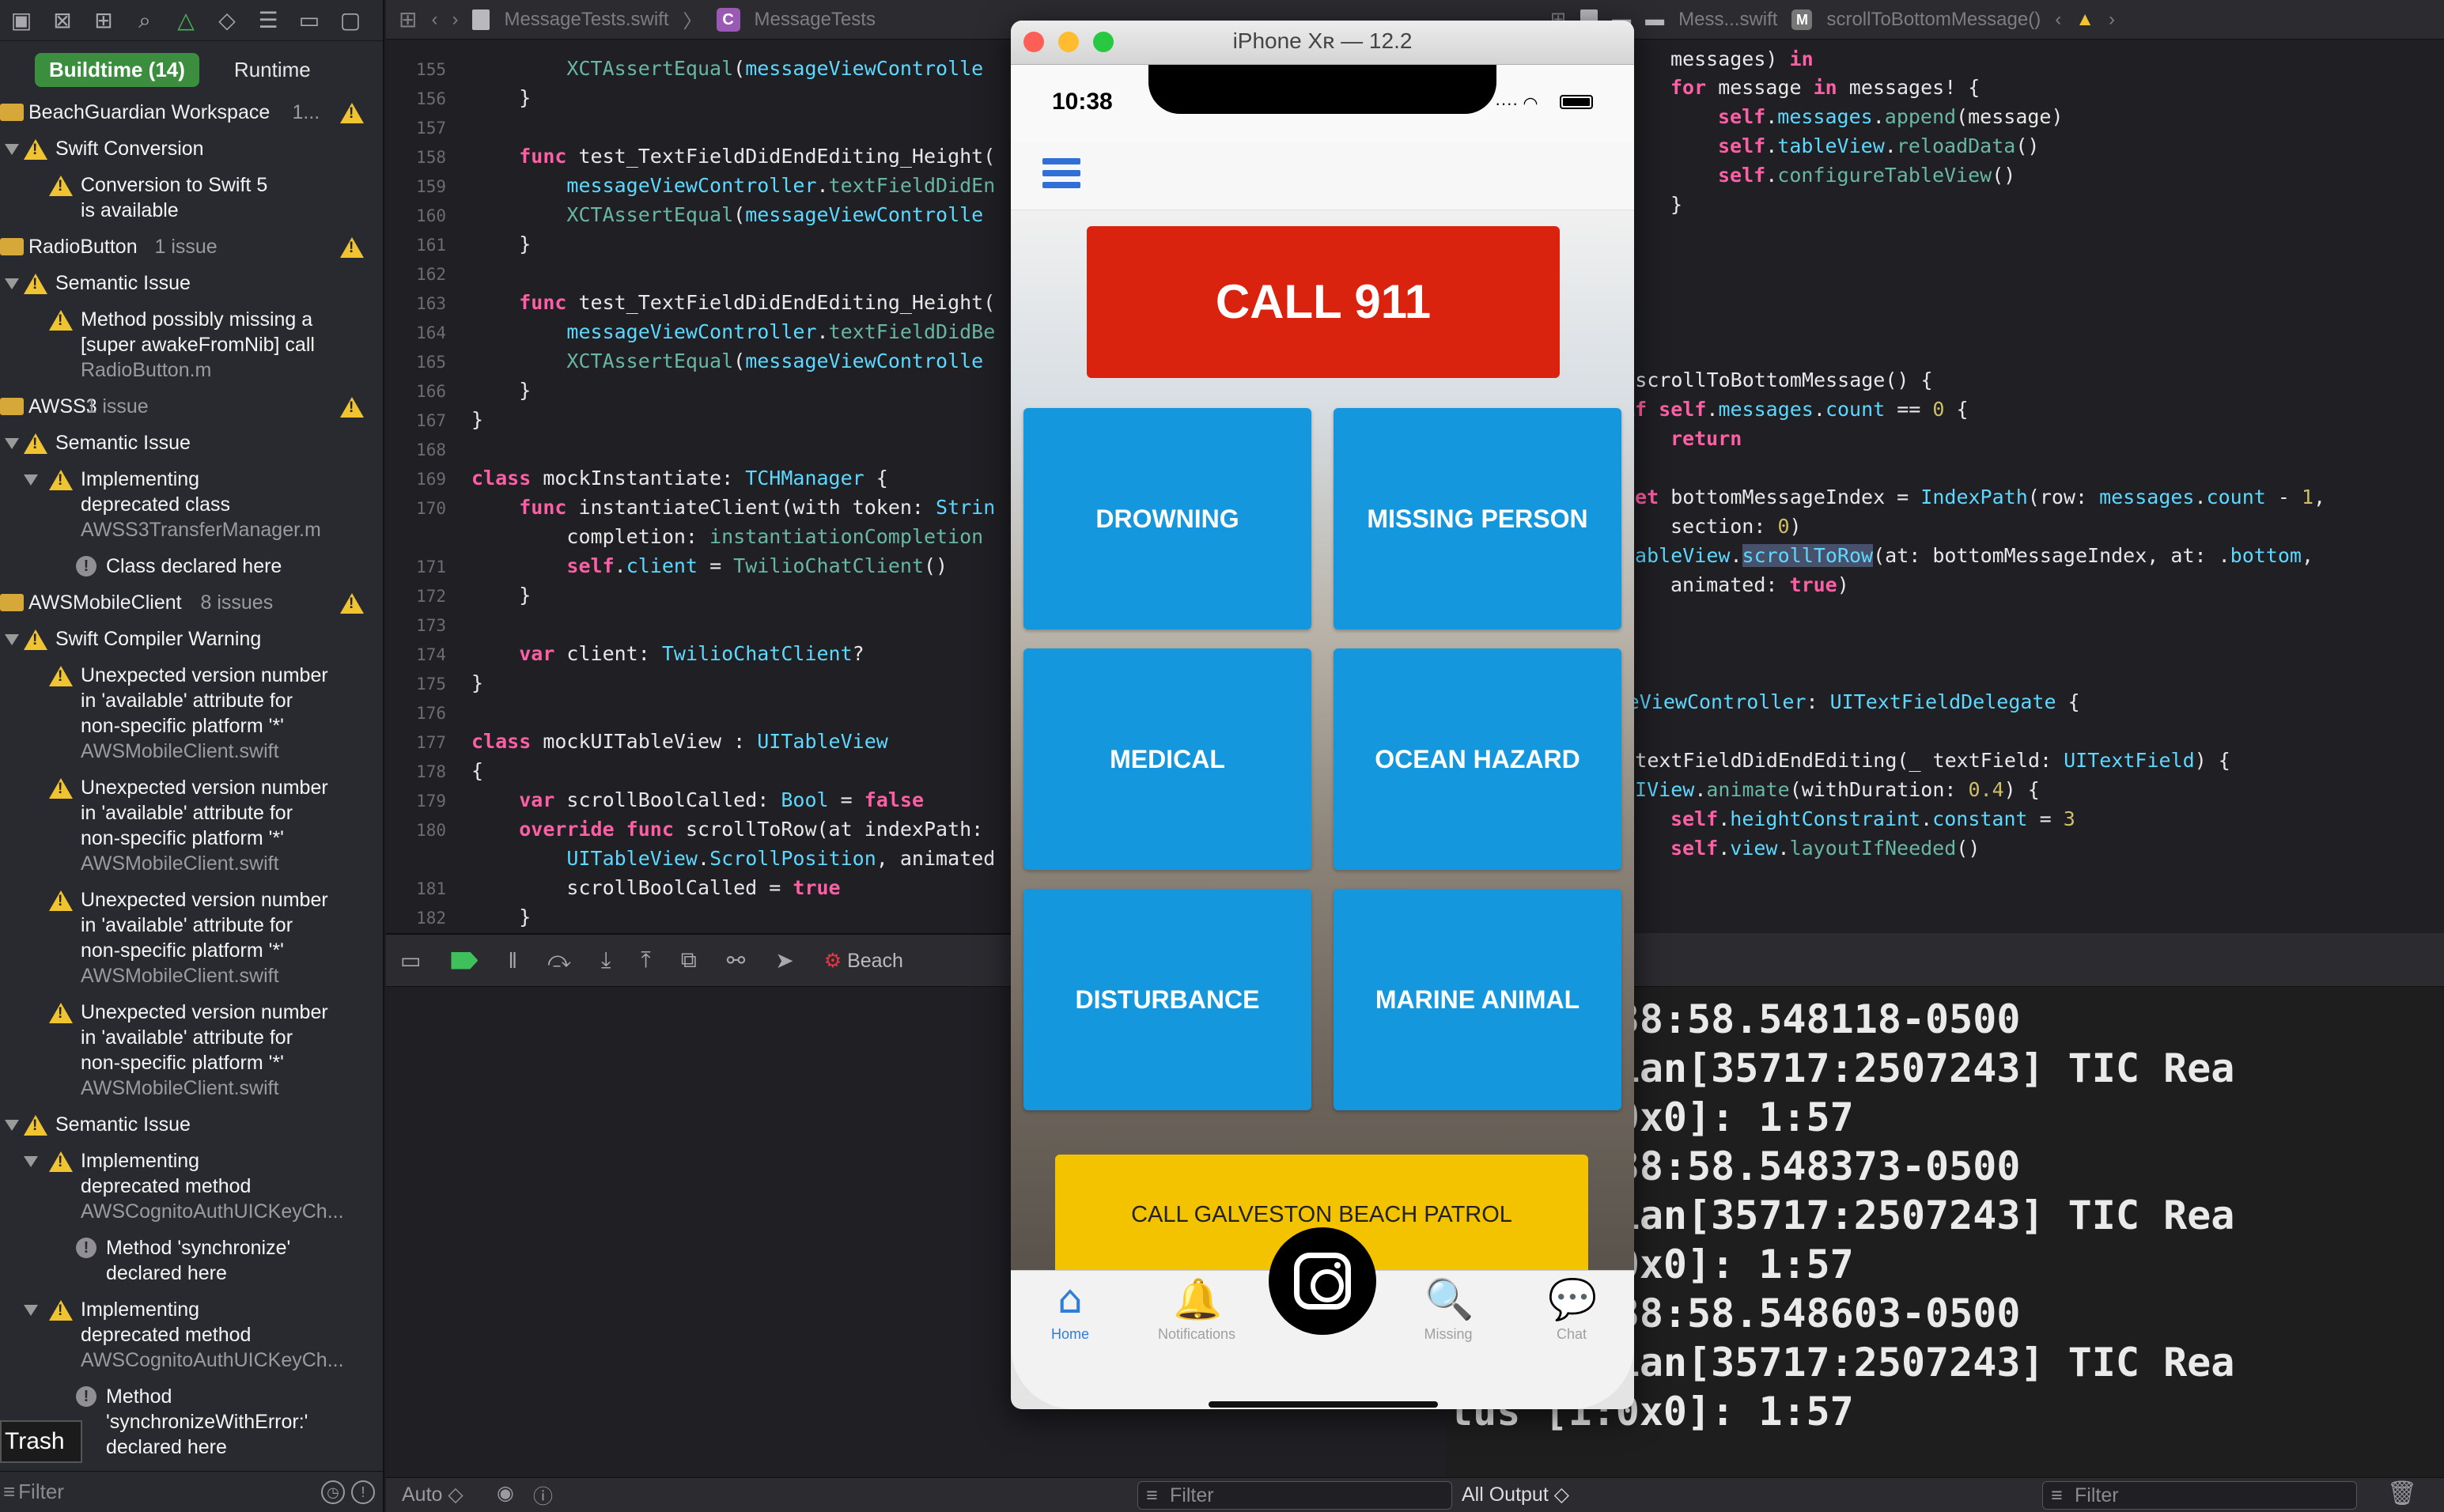 This screenshot has height=1512, width=2444. What do you see at coordinates (431, 246) in the screenshot?
I see `line-number: 161` at bounding box center [431, 246].